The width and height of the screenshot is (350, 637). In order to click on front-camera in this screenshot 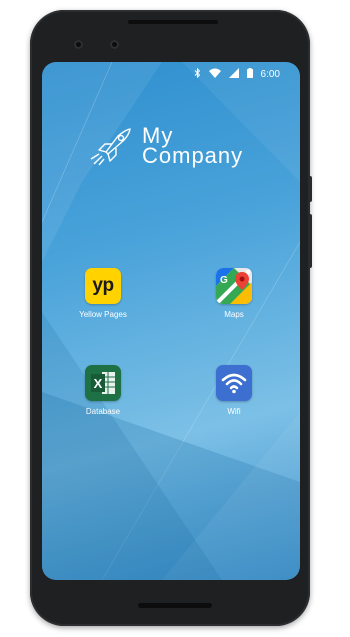, I will do `click(78, 44)`.